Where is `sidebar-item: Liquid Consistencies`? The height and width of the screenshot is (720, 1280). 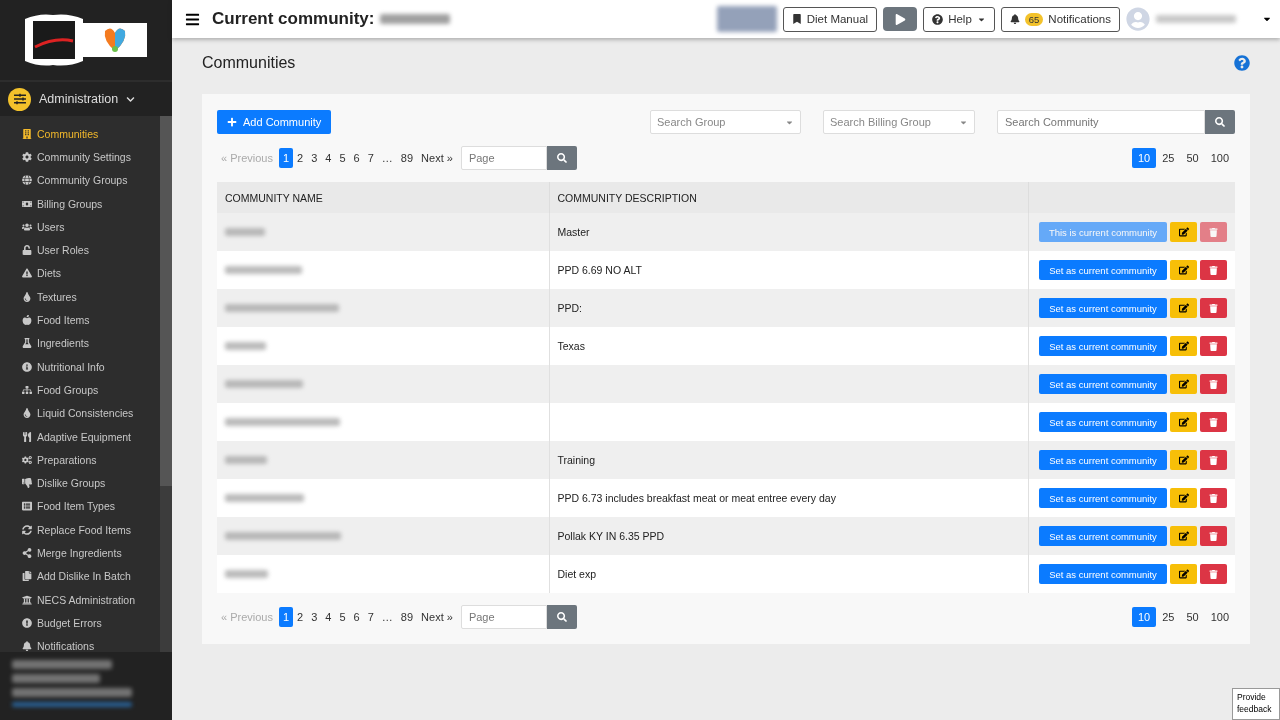
sidebar-item: Liquid Consistencies is located at coordinates (91, 413).